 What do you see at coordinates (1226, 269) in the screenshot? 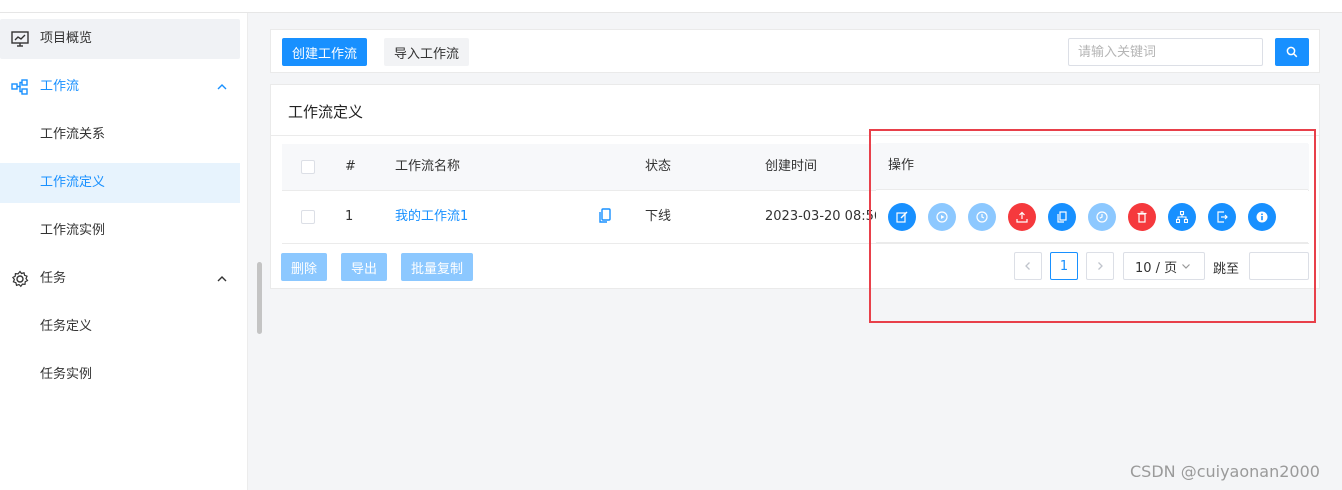
I see `jump-label: 跳至` at bounding box center [1226, 269].